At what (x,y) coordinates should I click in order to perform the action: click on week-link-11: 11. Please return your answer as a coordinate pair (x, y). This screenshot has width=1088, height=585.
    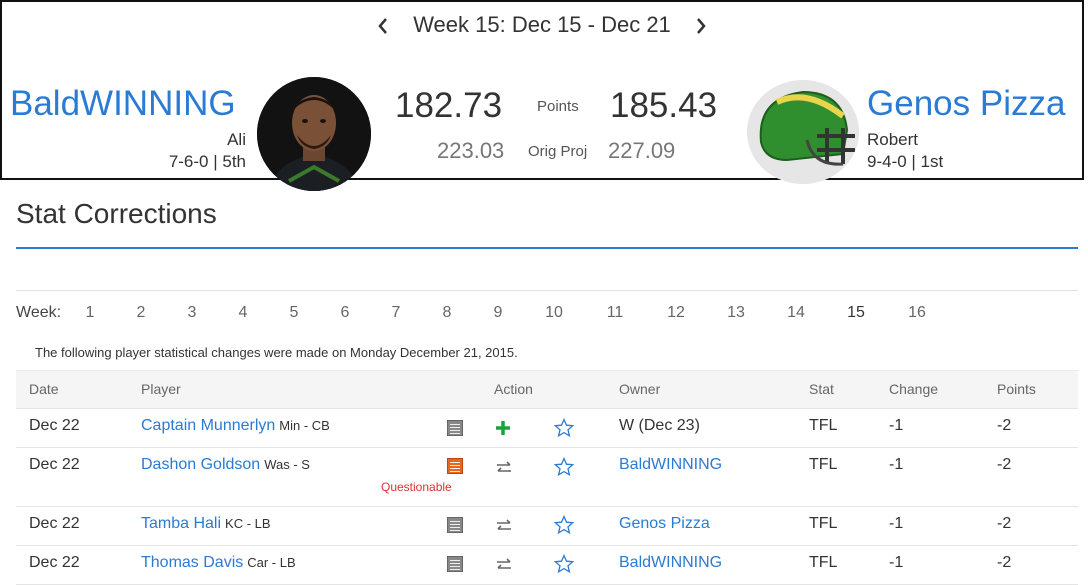
    Looking at the image, I should click on (615, 313).